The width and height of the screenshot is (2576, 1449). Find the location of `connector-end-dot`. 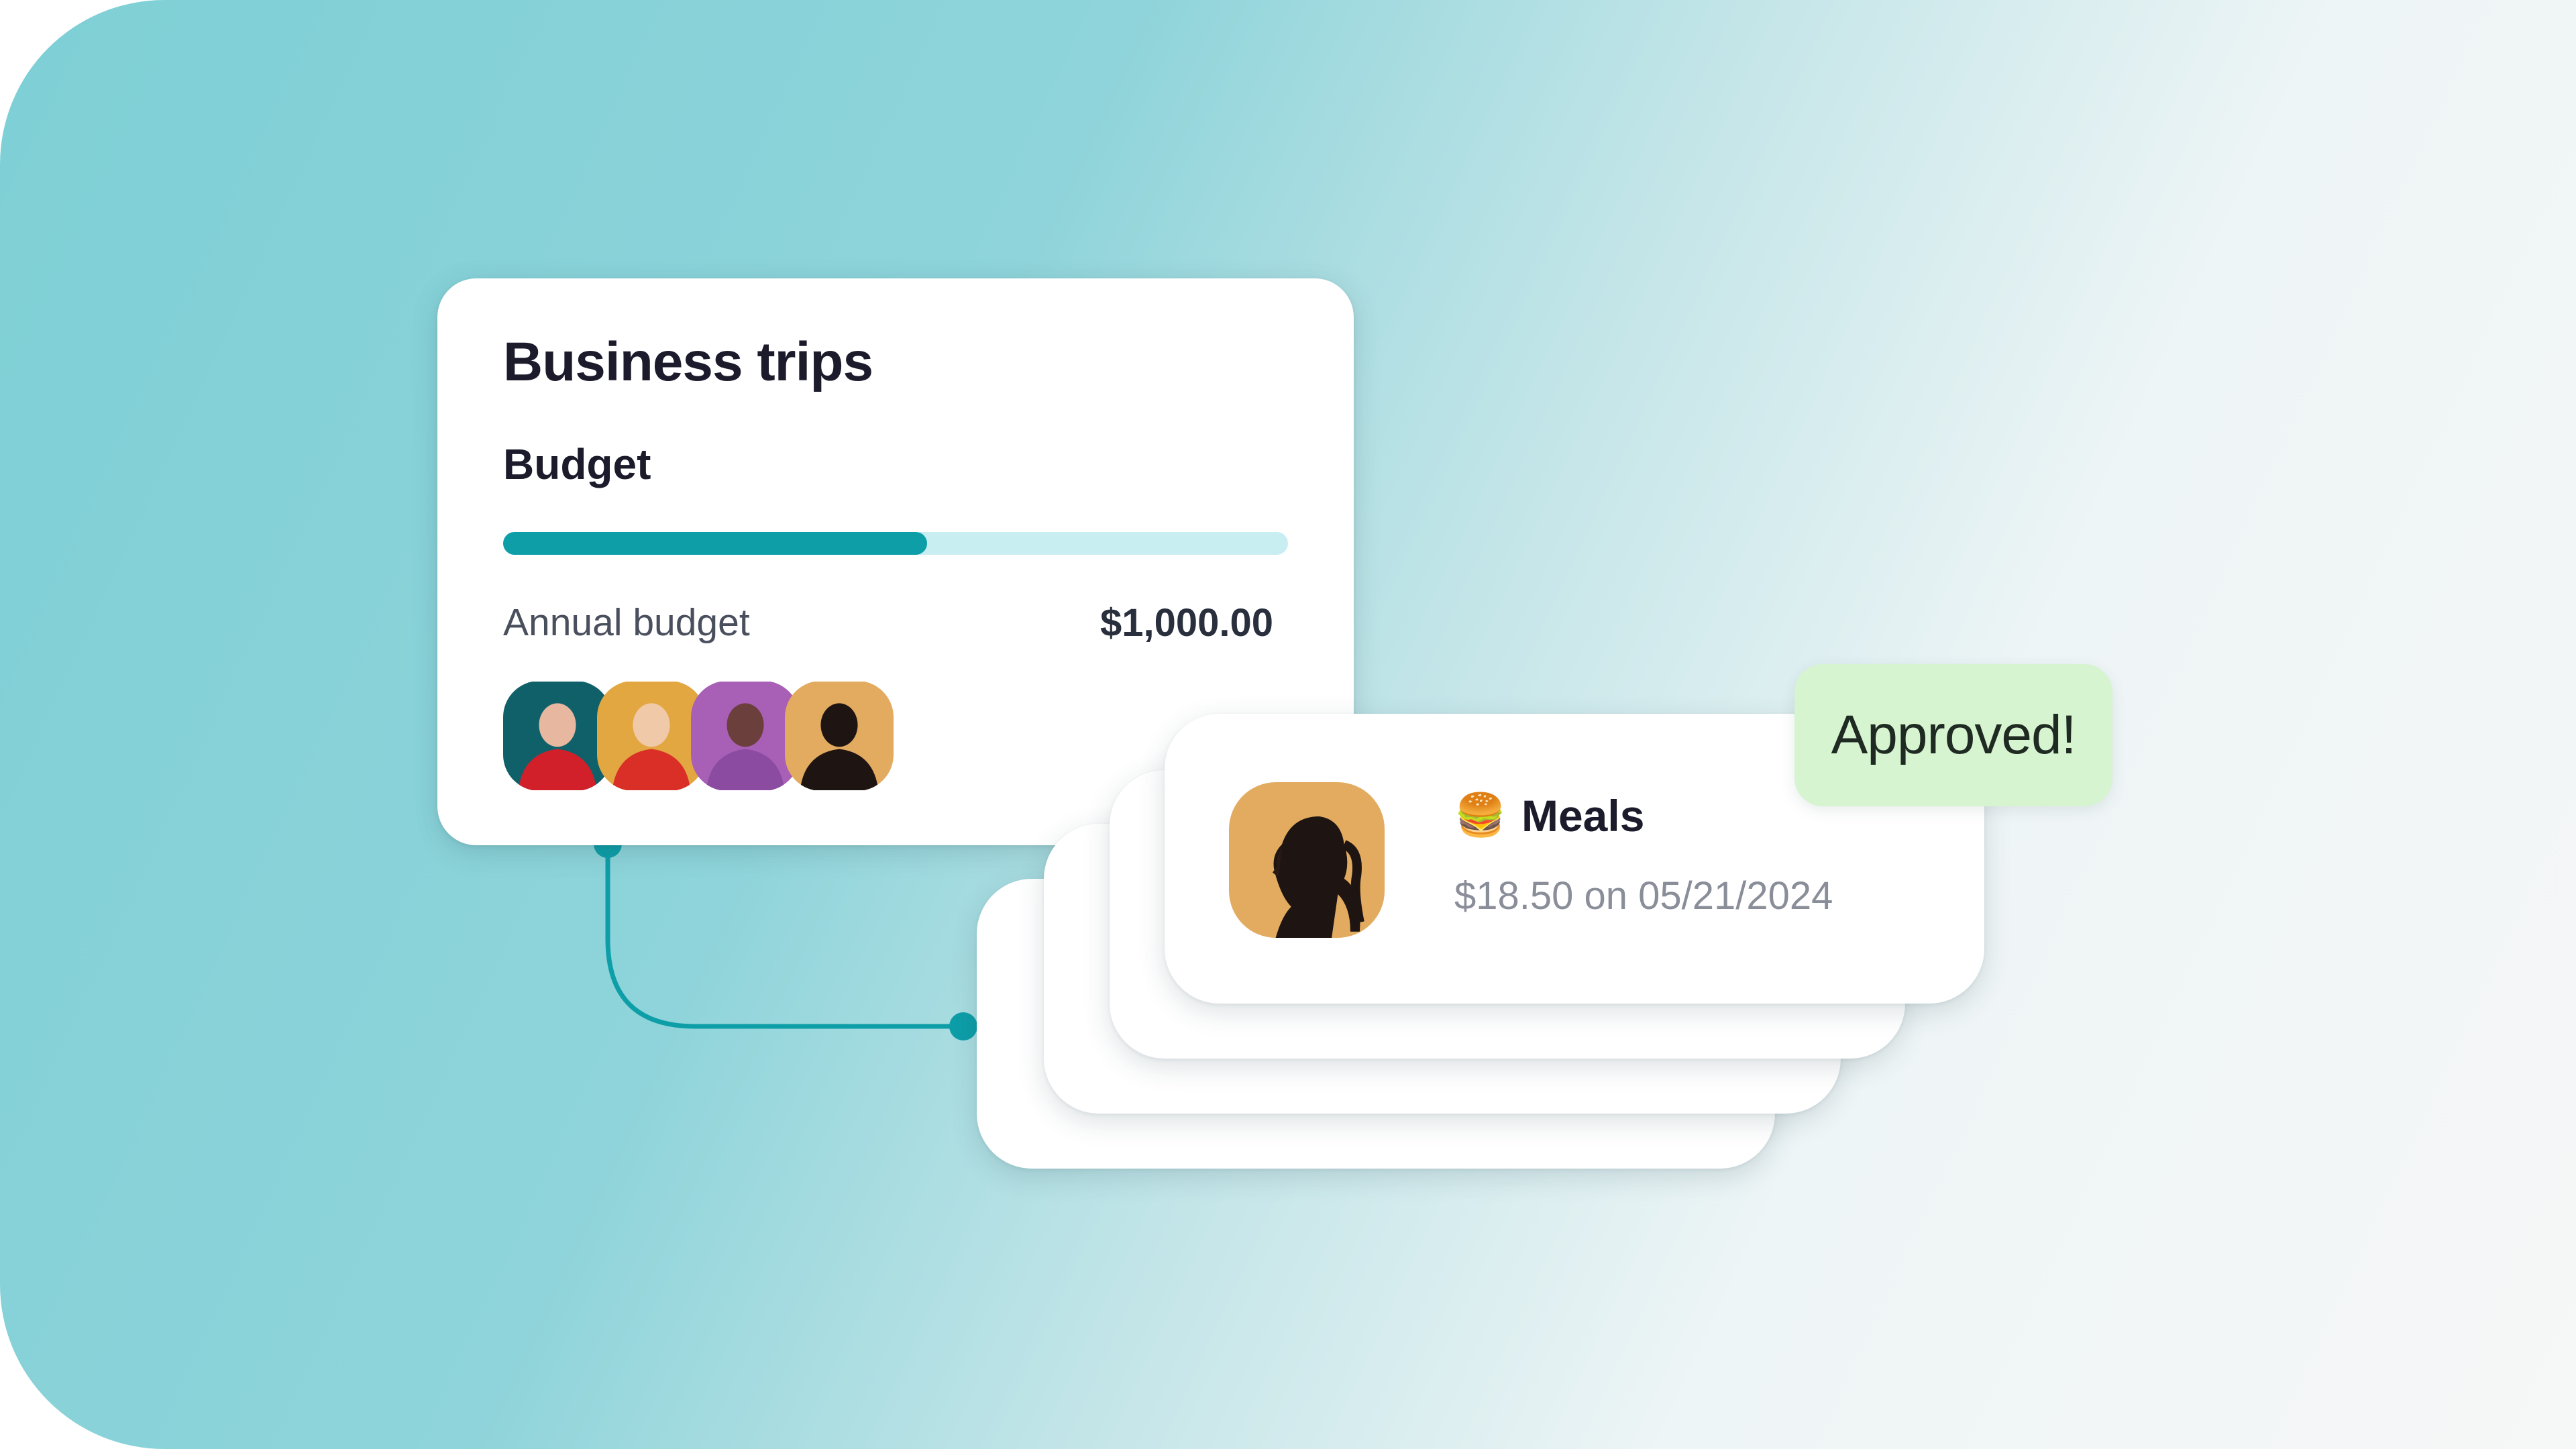

connector-end-dot is located at coordinates (963, 1026).